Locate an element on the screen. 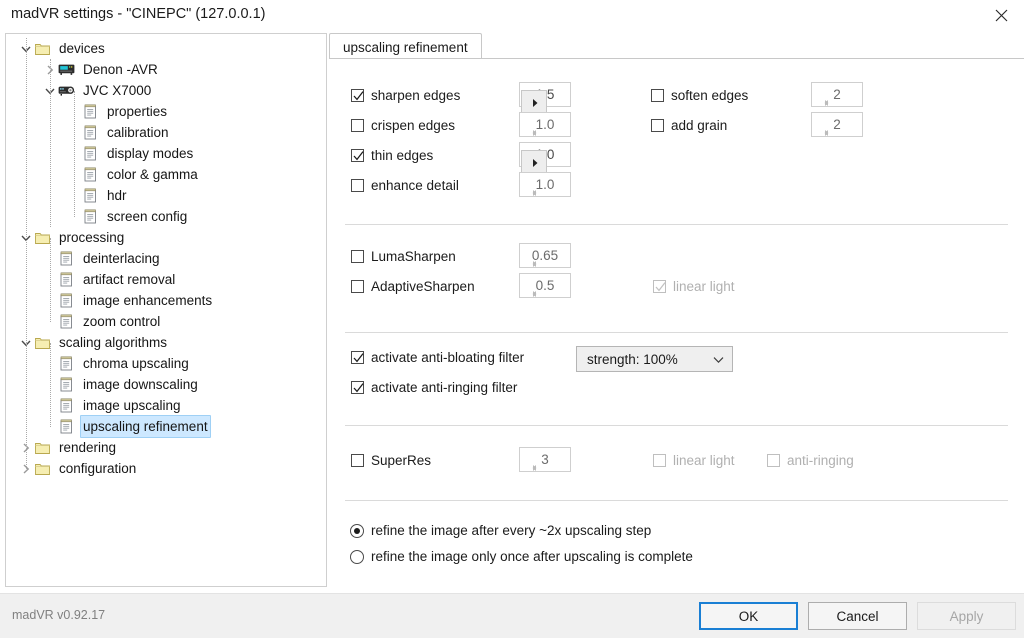  checkbox-sharpen-linear-light: linear light is located at coordinates (694, 286).